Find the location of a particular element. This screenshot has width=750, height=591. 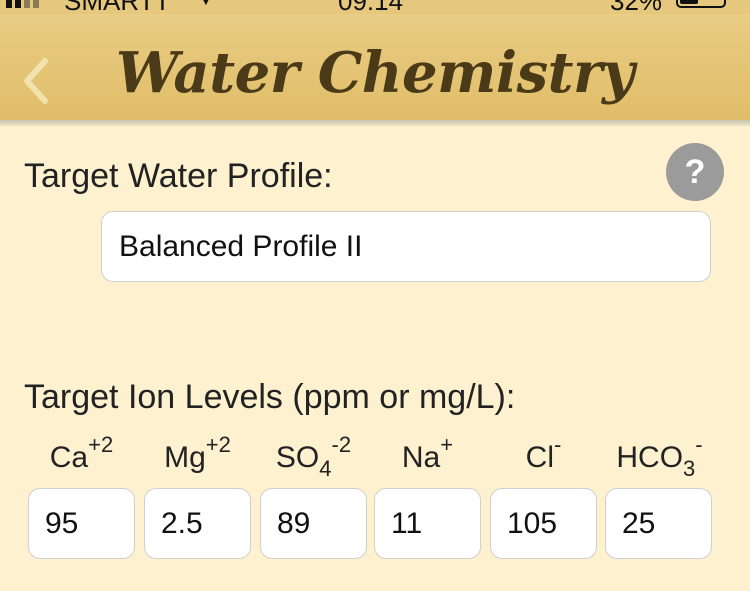

magnesium-input: 2.5 is located at coordinates (197, 523).